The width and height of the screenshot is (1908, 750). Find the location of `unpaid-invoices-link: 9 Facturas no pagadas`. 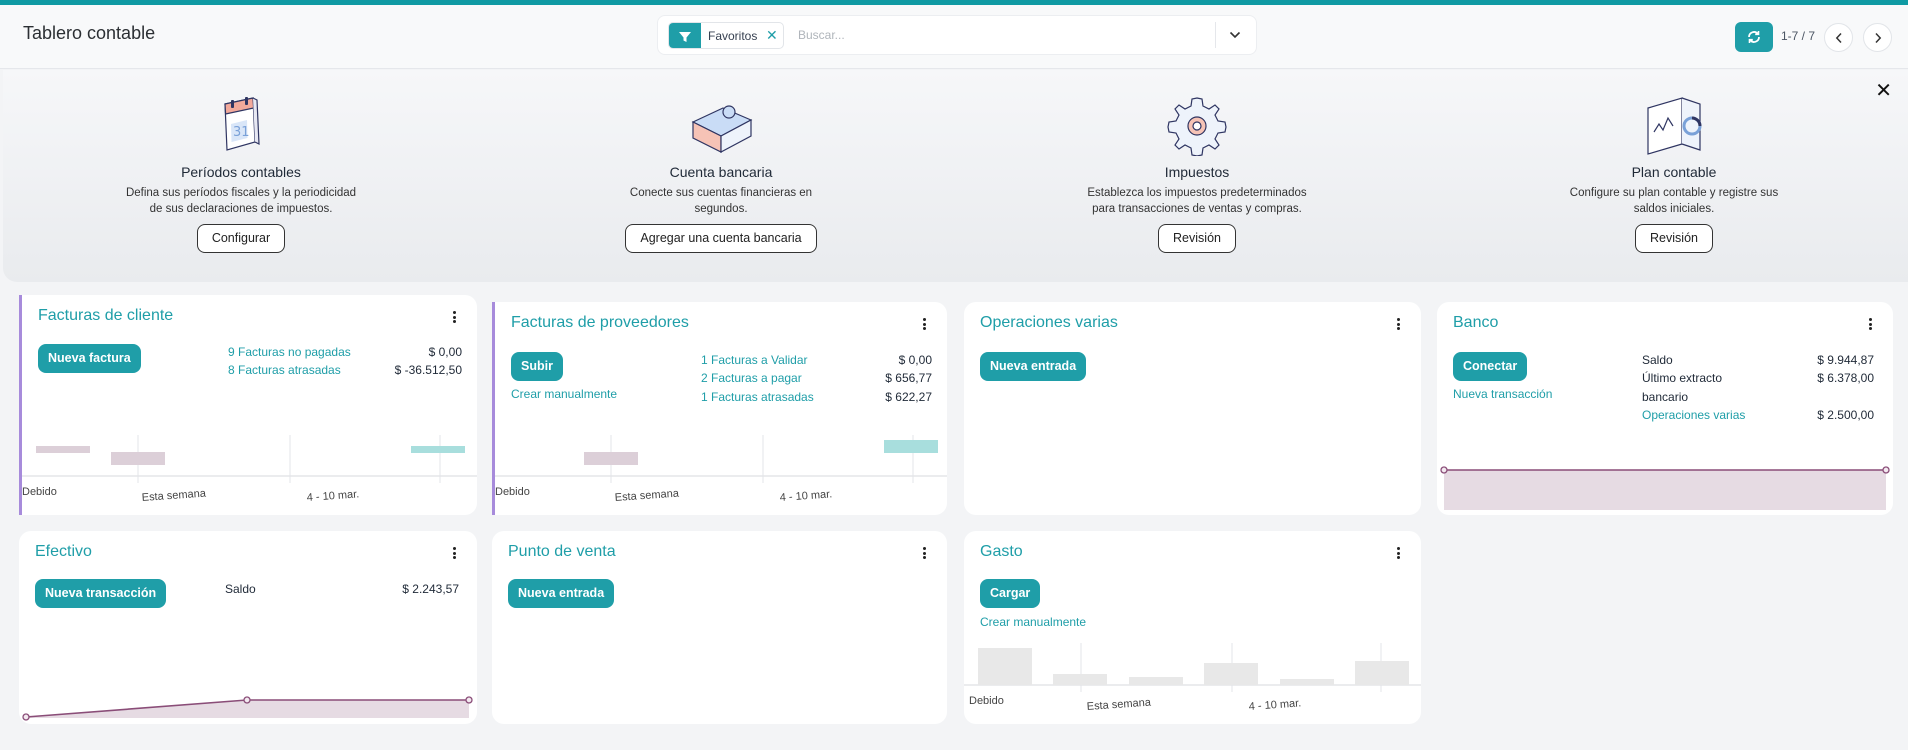

unpaid-invoices-link: 9 Facturas no pagadas is located at coordinates (289, 352).